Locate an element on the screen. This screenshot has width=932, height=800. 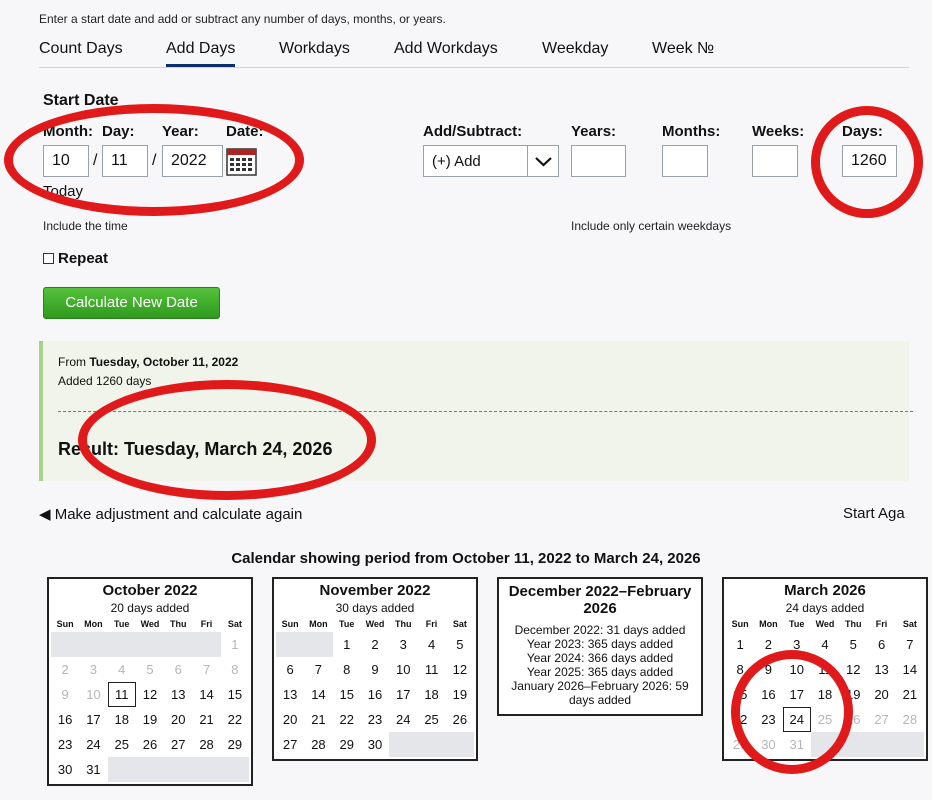
months-label: Months: is located at coordinates (691, 131).